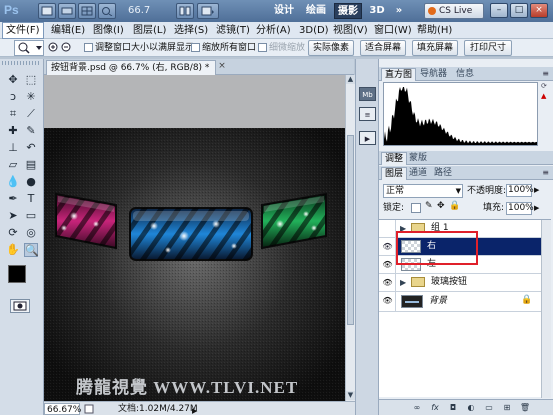 This screenshot has width=553, height=415. What do you see at coordinates (262, 47) in the screenshot?
I see `scrubby-zoom-checkbox` at bounding box center [262, 47].